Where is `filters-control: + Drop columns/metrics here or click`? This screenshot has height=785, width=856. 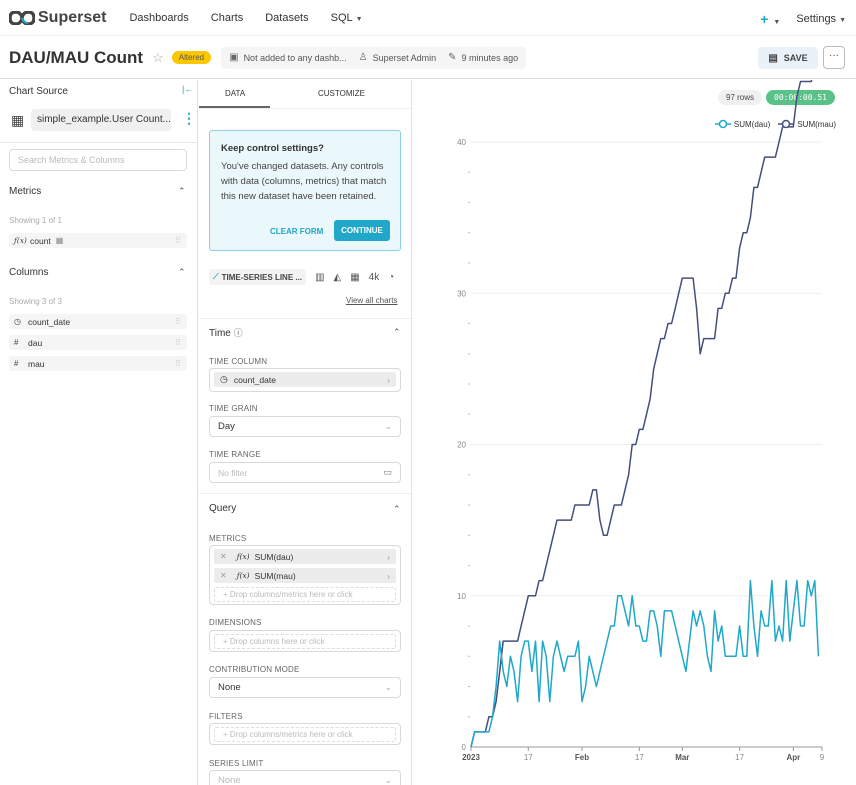
filters-control: + Drop columns/metrics here or click is located at coordinates (305, 734).